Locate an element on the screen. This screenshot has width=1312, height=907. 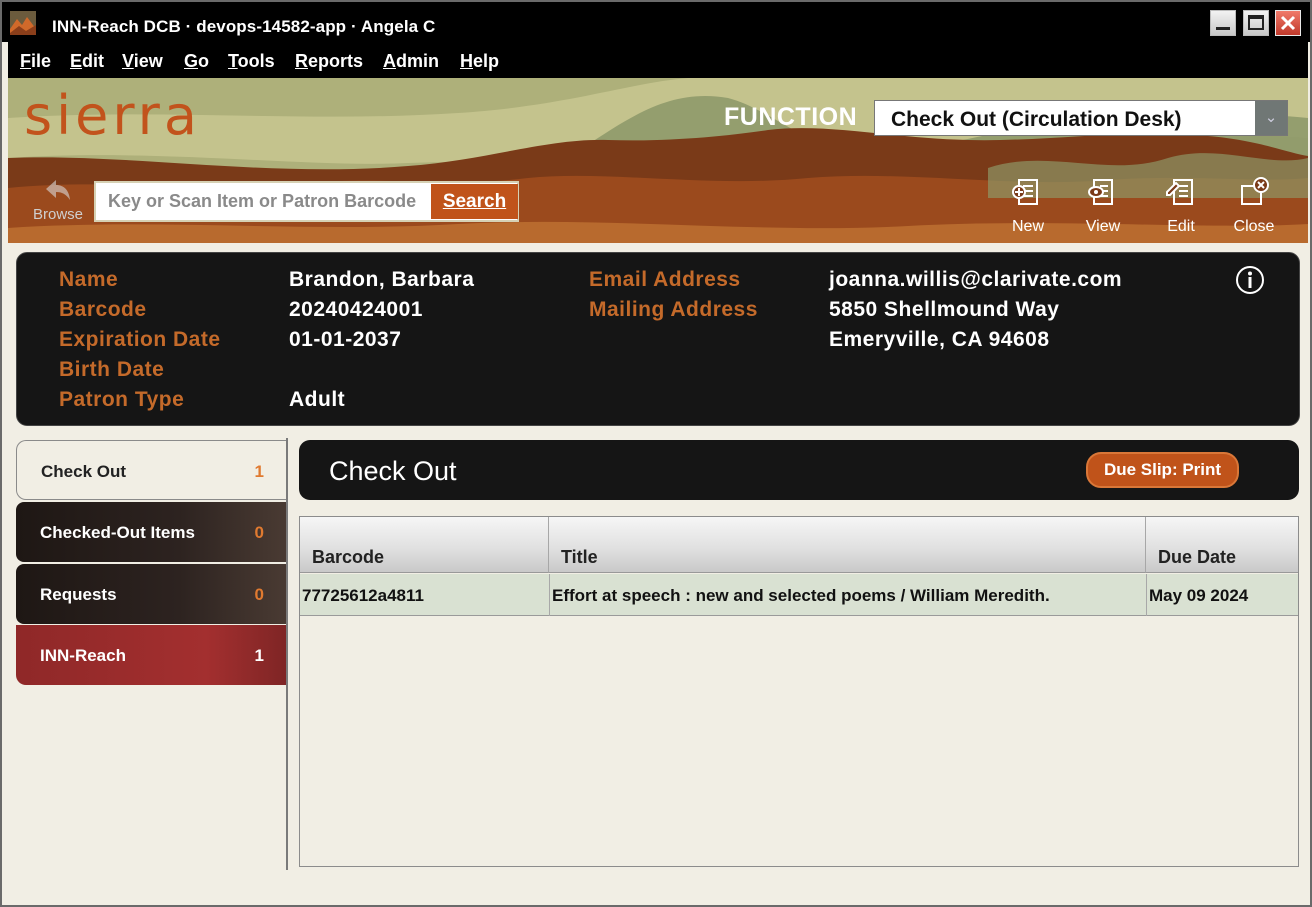
edit-button: Edit is located at coordinates (1181, 205).